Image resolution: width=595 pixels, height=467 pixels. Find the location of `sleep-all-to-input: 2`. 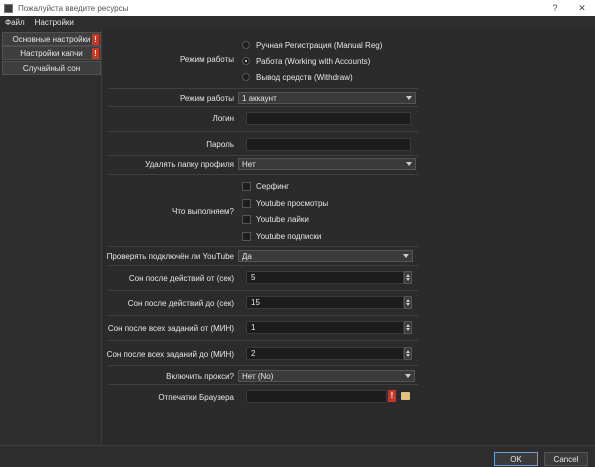

sleep-all-to-input: 2 is located at coordinates (325, 353).